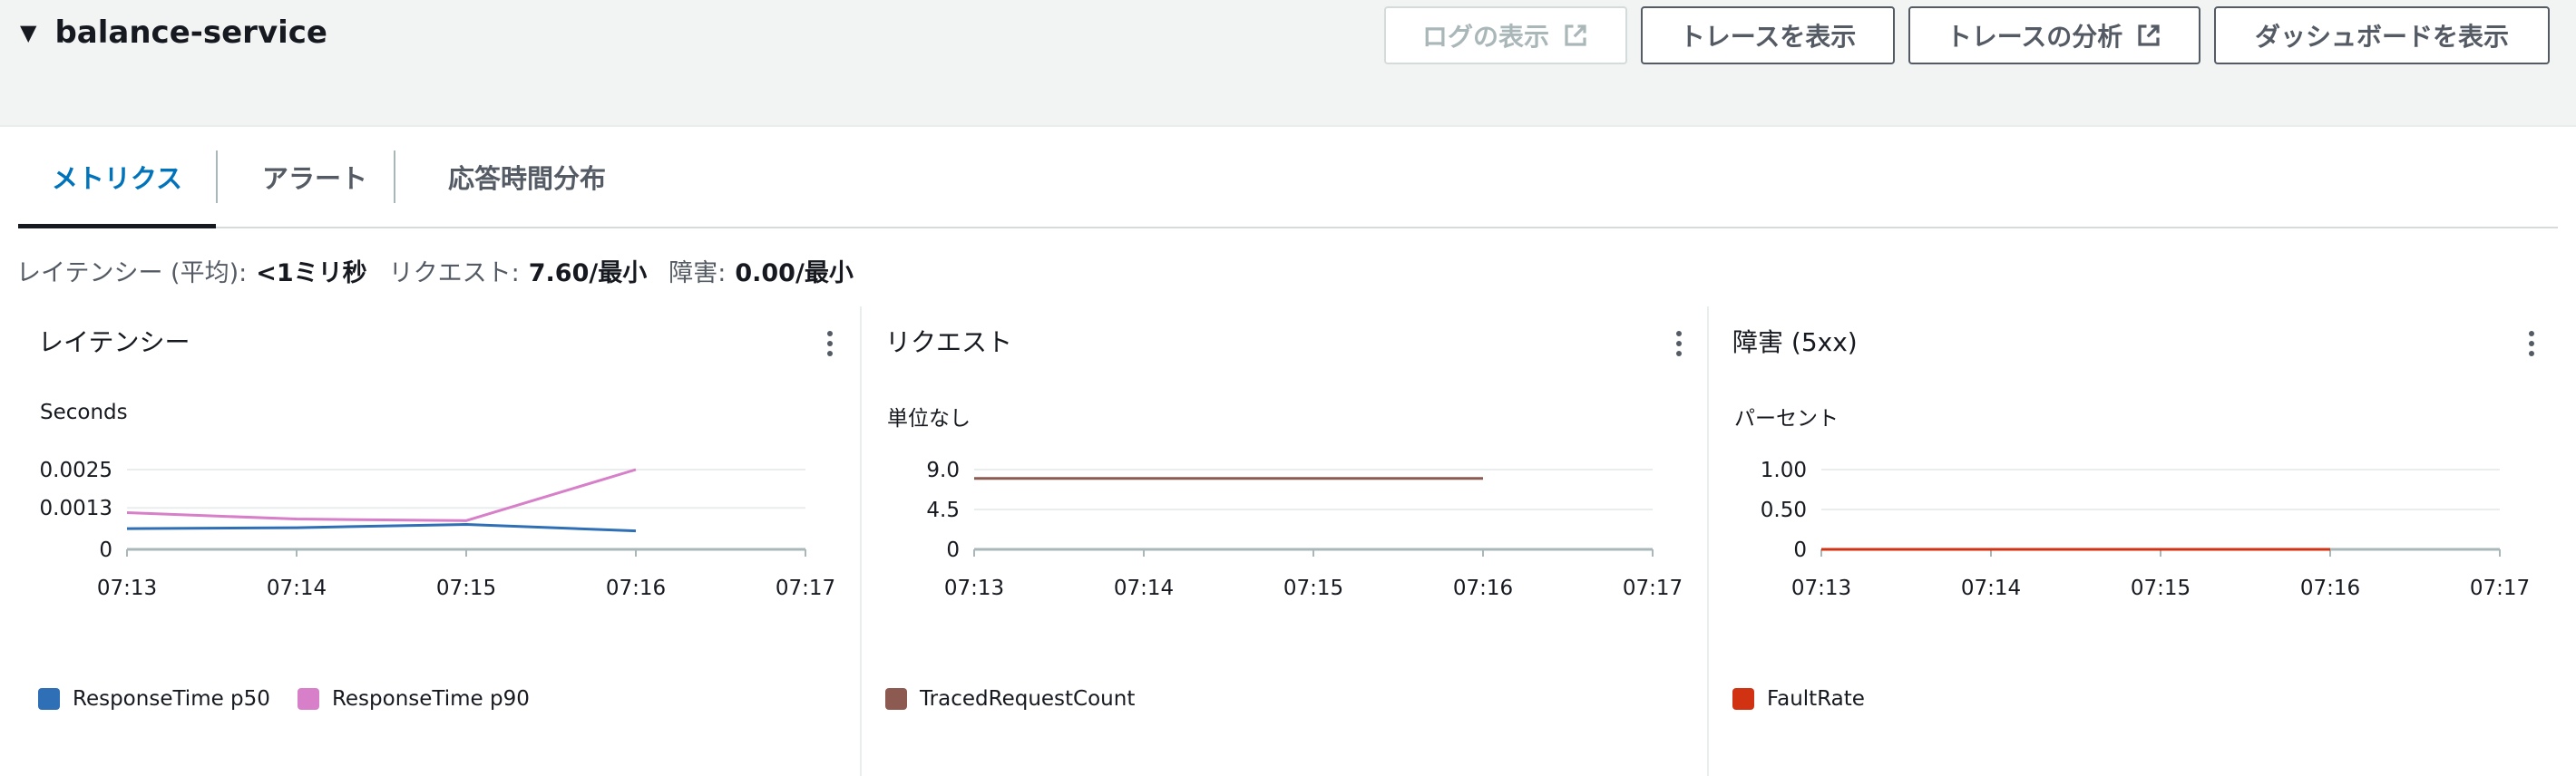 Image resolution: width=2576 pixels, height=776 pixels. Describe the element at coordinates (1304, 530) in the screenshot. I see `requests-chart: 9.0 4.5 0 07:13 07:14 07:15 07:16 07:17` at that location.